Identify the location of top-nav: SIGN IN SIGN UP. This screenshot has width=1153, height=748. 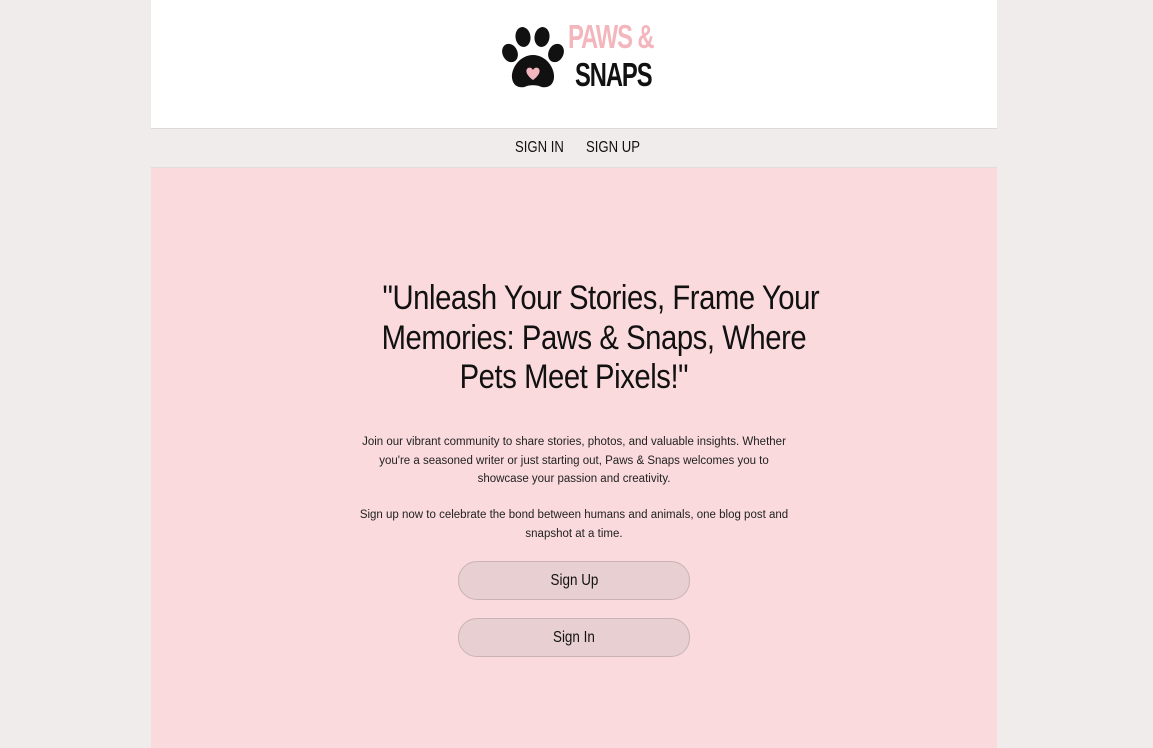
(574, 148).